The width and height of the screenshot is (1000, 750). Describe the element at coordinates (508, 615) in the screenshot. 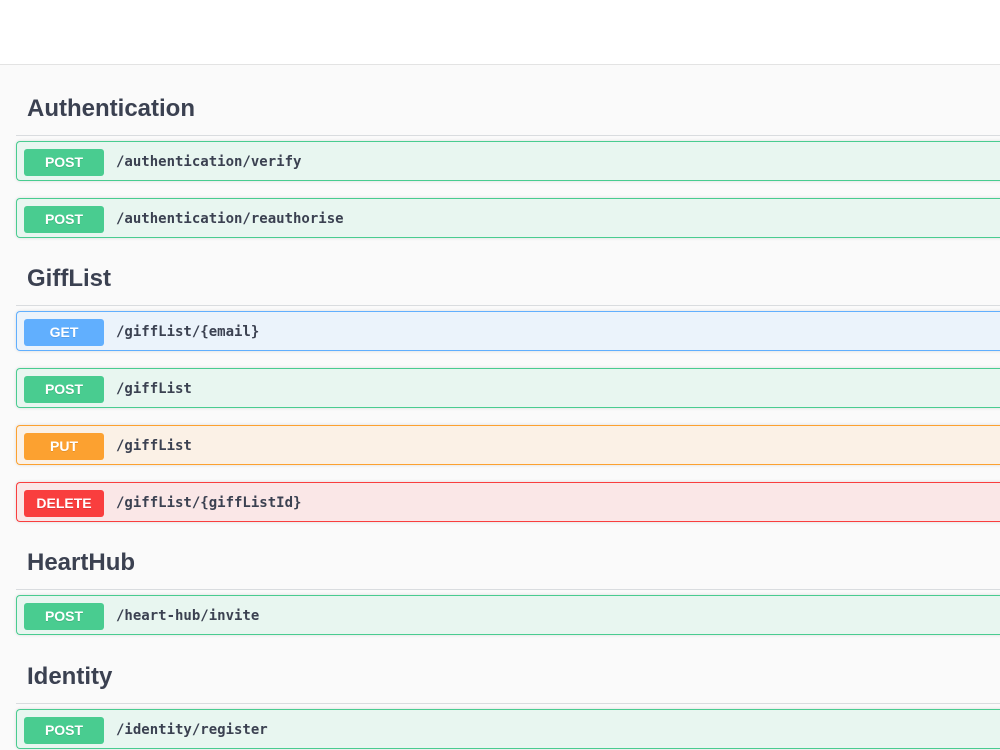

I see `operation-post-heart-hub-invite: POST /heart-hub/invite` at that location.